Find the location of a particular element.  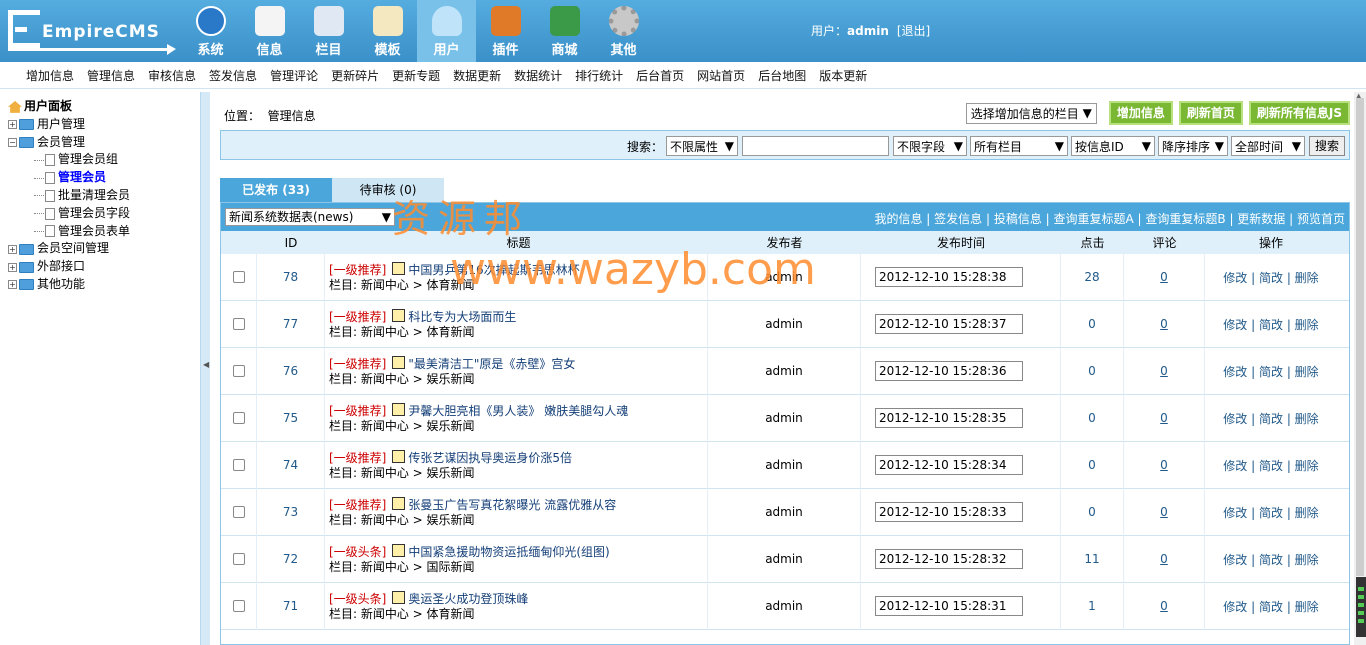

subnav-item: 数据更新 is located at coordinates (477, 75).